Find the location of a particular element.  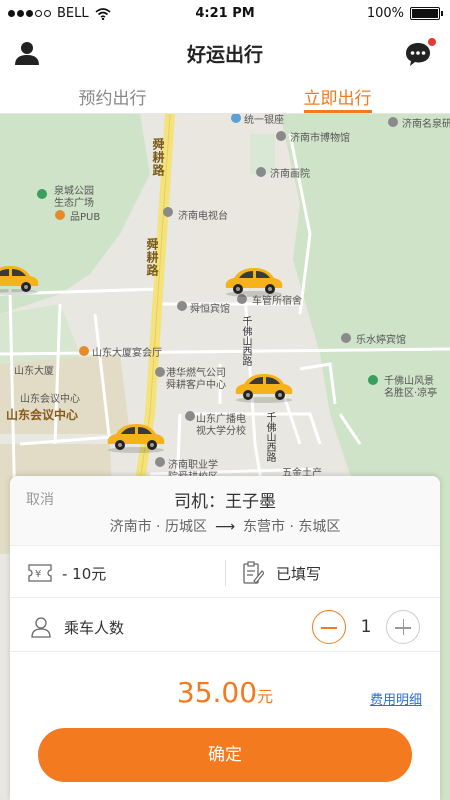

increment-button is located at coordinates (403, 627).